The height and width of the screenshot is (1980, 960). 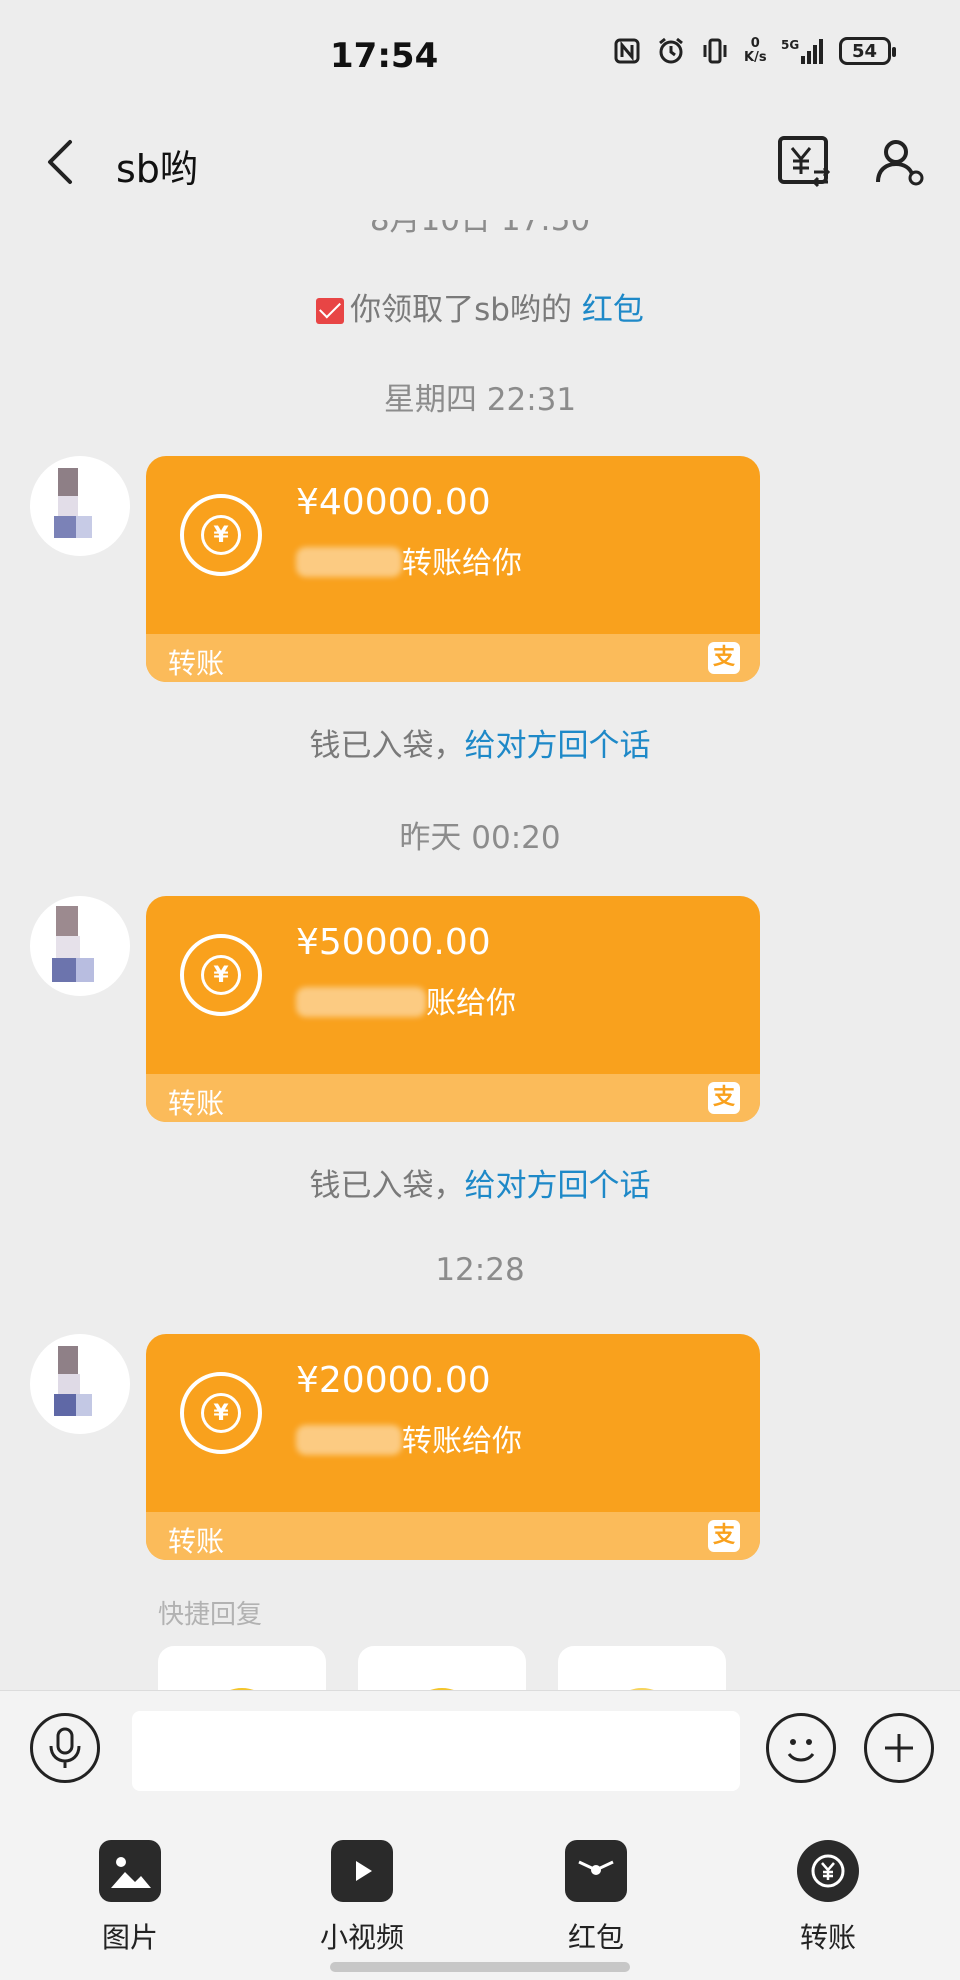 What do you see at coordinates (480, 400) in the screenshot?
I see `timestamp: 星期四 22:31` at bounding box center [480, 400].